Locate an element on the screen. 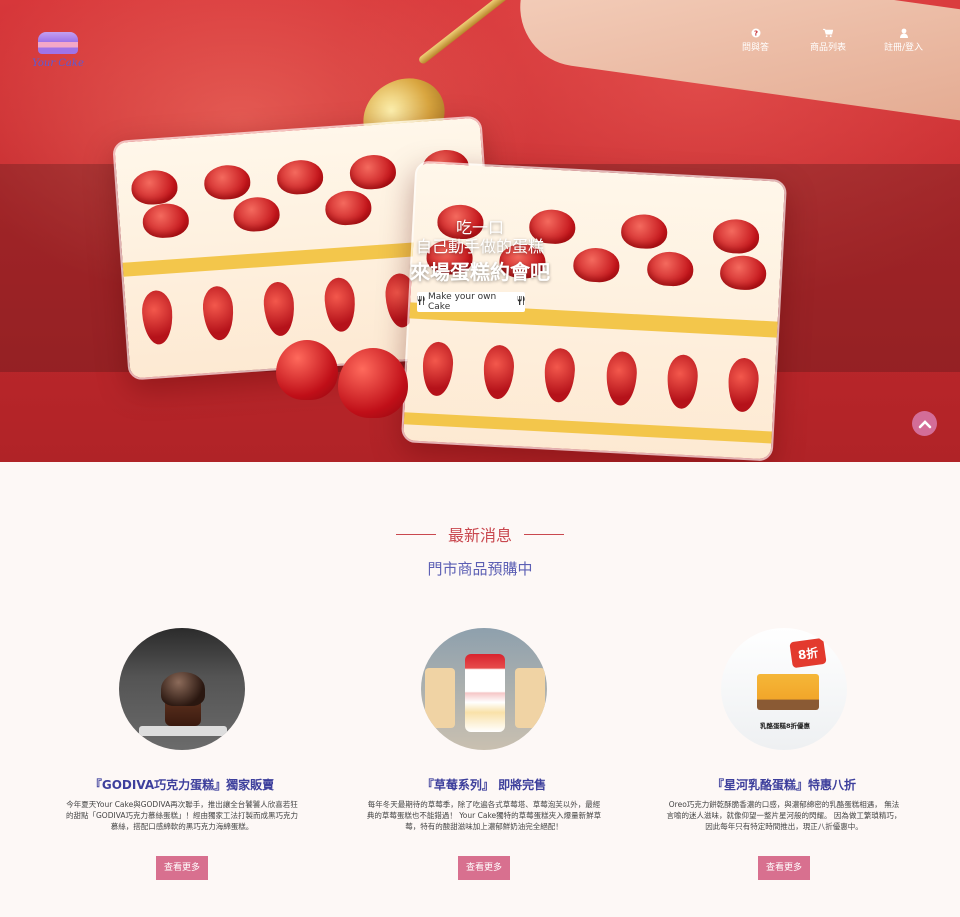 The width and height of the screenshot is (960, 917). cake-logo-icon is located at coordinates (58, 43).